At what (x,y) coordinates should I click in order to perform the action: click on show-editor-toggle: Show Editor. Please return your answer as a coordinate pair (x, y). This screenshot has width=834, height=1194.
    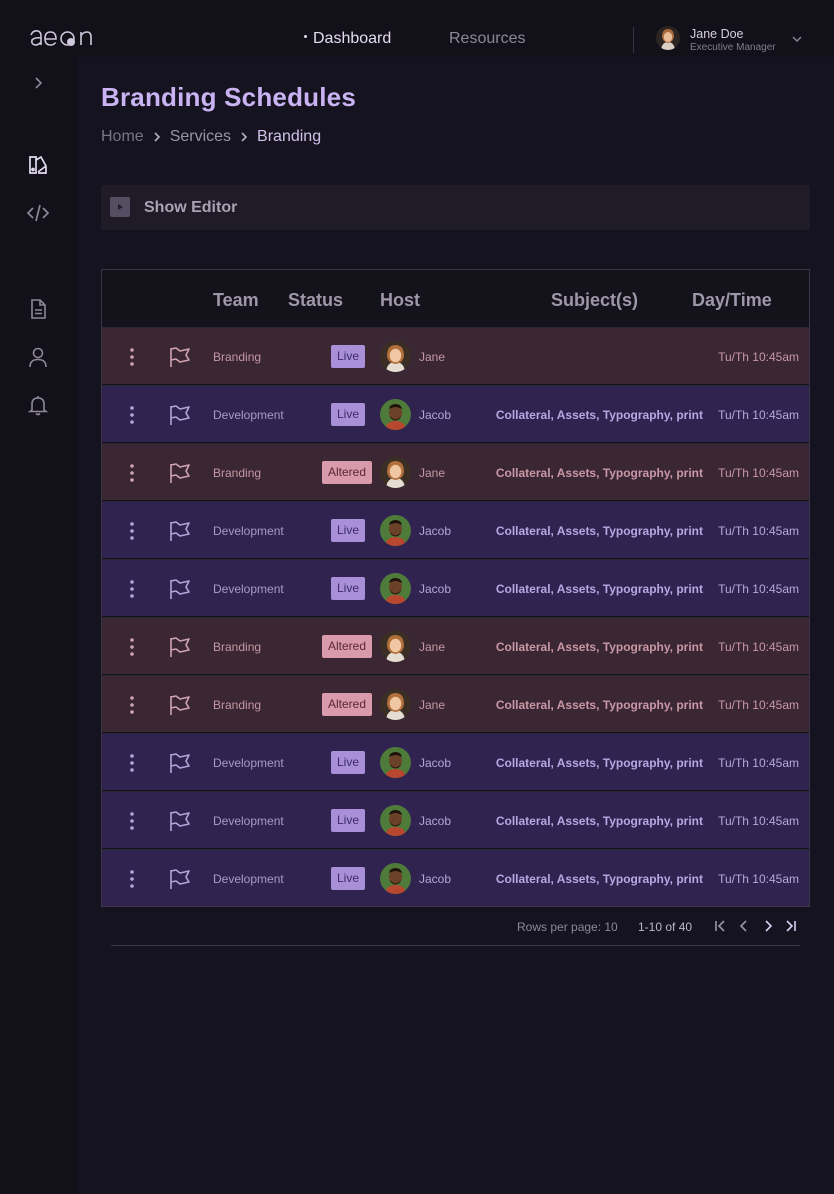
    Looking at the image, I should click on (455, 207).